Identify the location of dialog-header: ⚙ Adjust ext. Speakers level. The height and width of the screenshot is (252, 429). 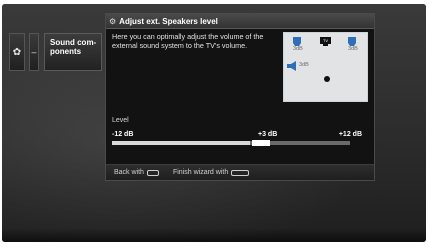
(240, 21).